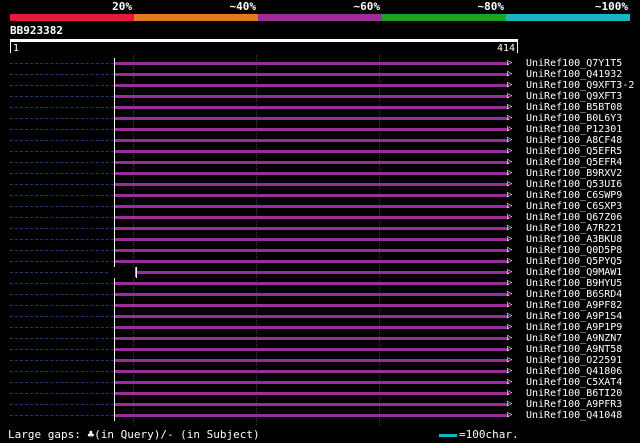  What do you see at coordinates (574, 404) in the screenshot?
I see `hit-label: UniRef100_A9PFR3` at bounding box center [574, 404].